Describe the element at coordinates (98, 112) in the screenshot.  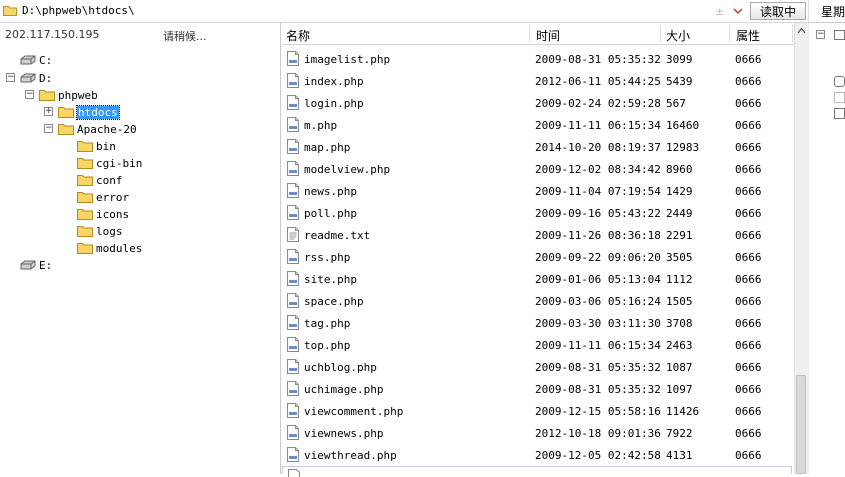
I see `tree-item-label: htdocs` at that location.